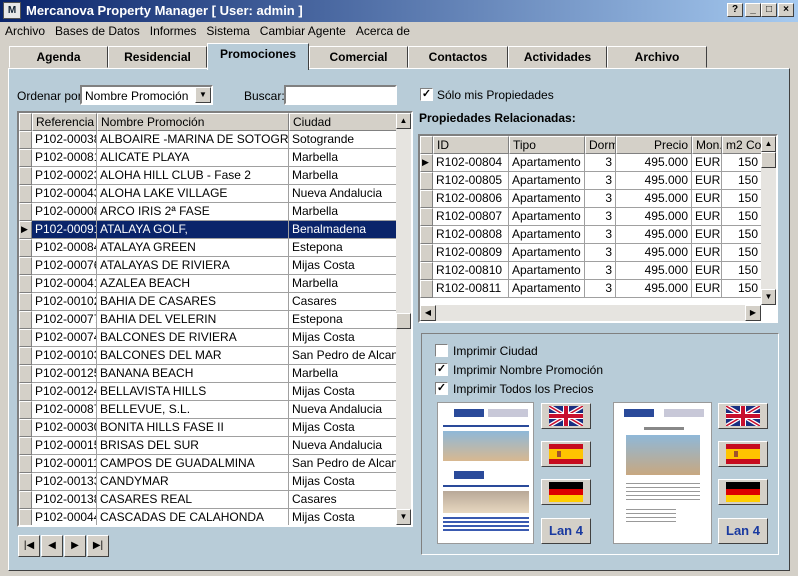  I want to click on cell-referencia: P102-00023, so click(64, 176).